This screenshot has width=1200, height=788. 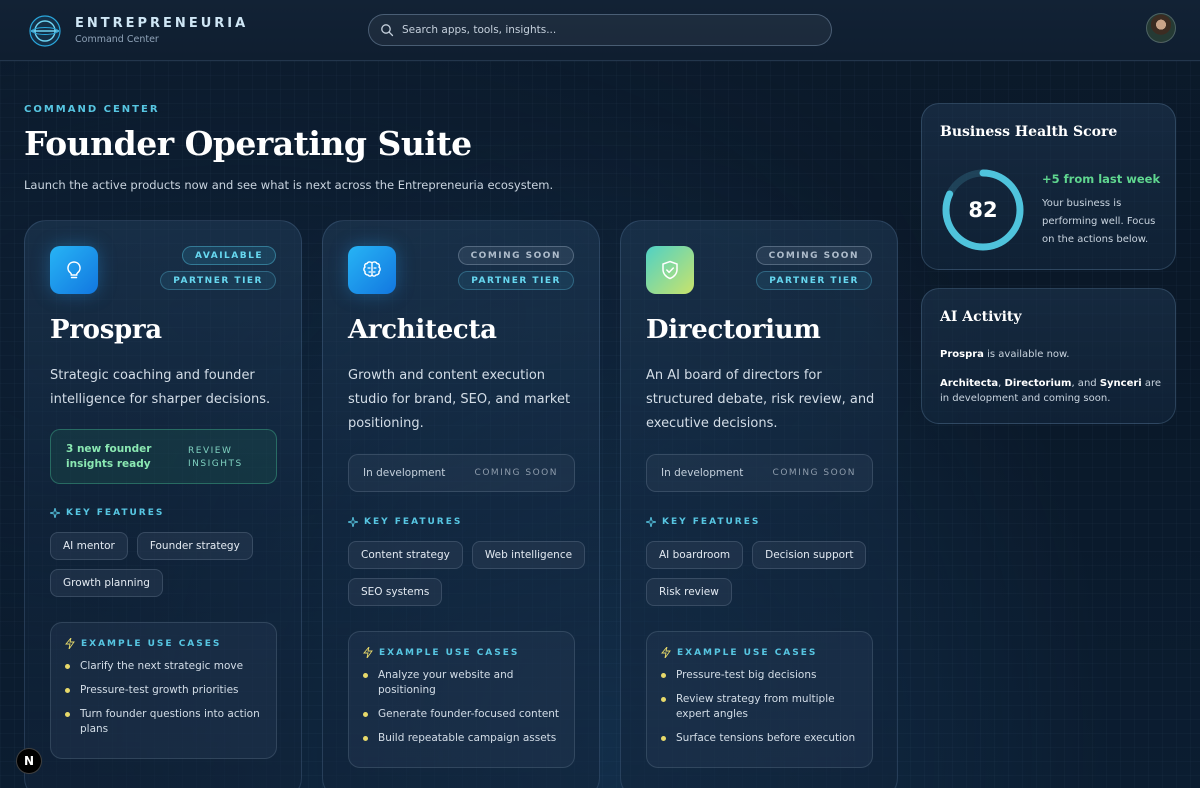 I want to click on feature-chip: Risk review, so click(x=689, y=592).